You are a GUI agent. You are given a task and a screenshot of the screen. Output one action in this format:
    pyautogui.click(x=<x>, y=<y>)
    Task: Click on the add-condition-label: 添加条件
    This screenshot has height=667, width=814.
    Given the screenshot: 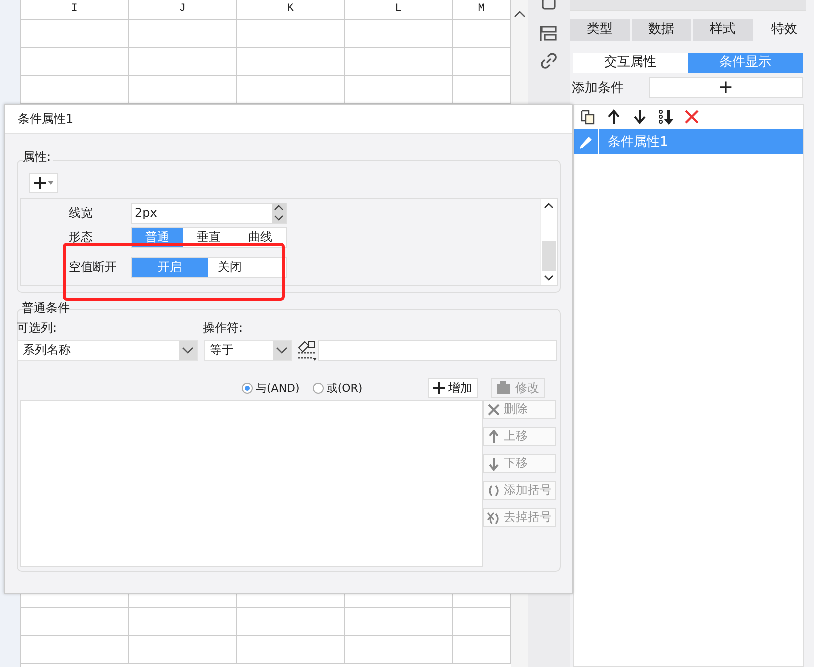 What is the action you would take?
    pyautogui.click(x=598, y=88)
    